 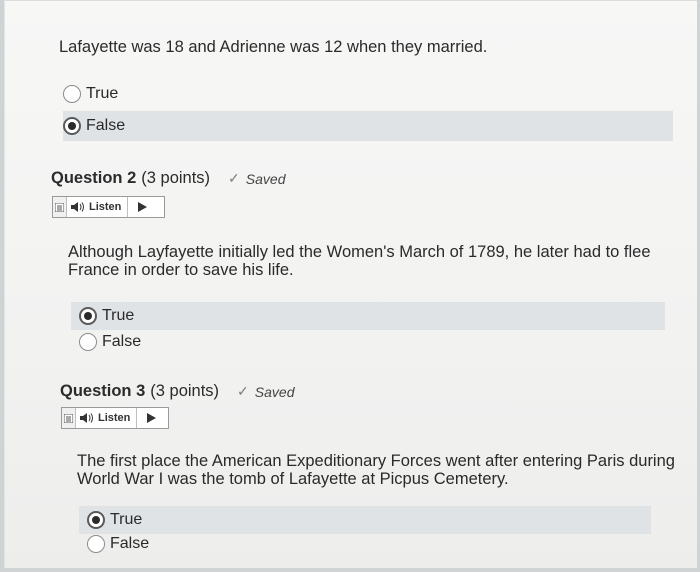 What do you see at coordinates (176, 178) in the screenshot?
I see `question2-points: (3 points)` at bounding box center [176, 178].